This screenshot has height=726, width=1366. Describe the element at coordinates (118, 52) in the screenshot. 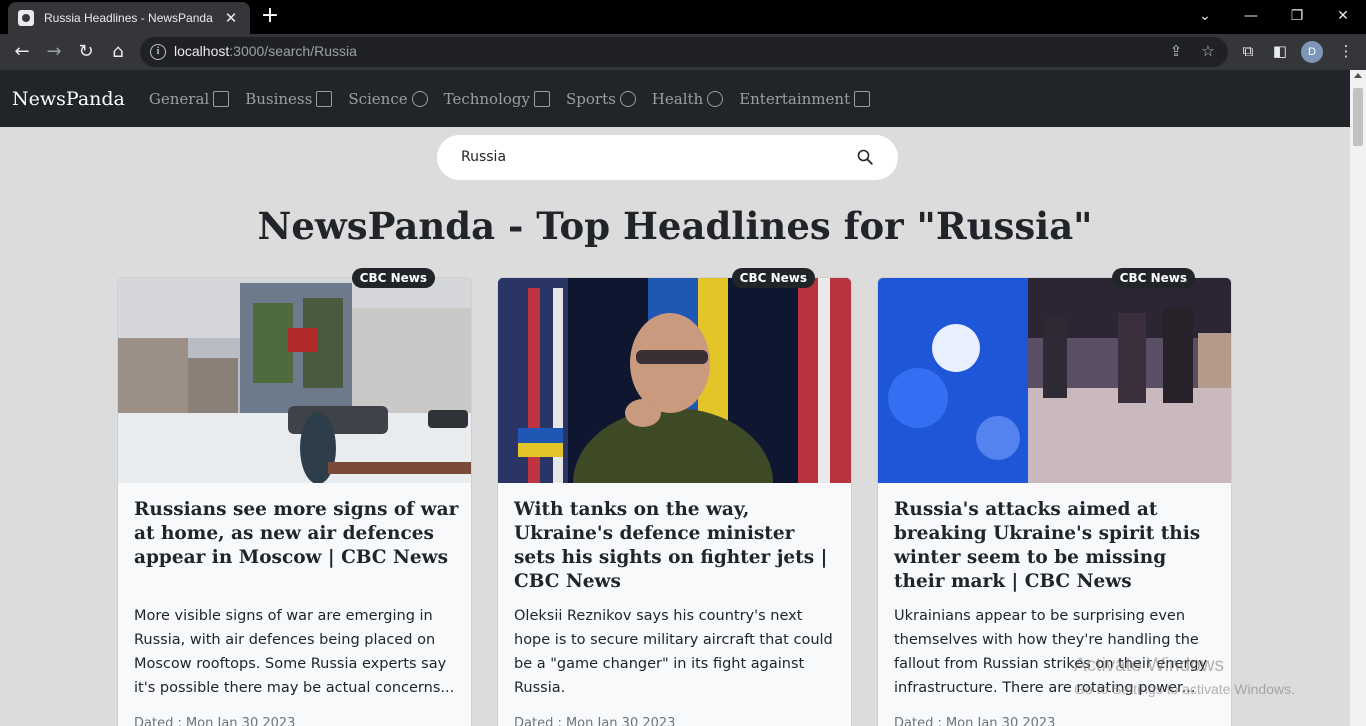

I see `home-icon: ⌂` at that location.